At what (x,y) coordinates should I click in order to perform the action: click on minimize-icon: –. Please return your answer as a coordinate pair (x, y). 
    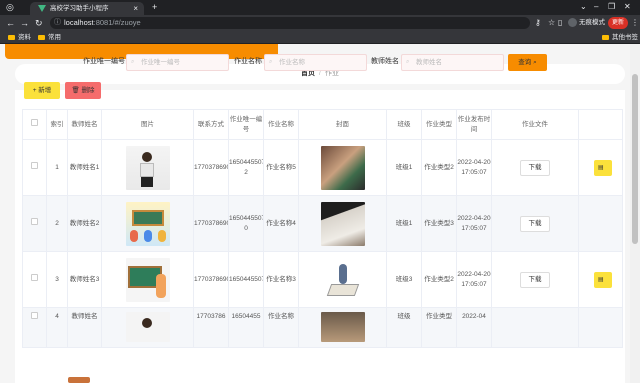
    Looking at the image, I should click on (596, 7).